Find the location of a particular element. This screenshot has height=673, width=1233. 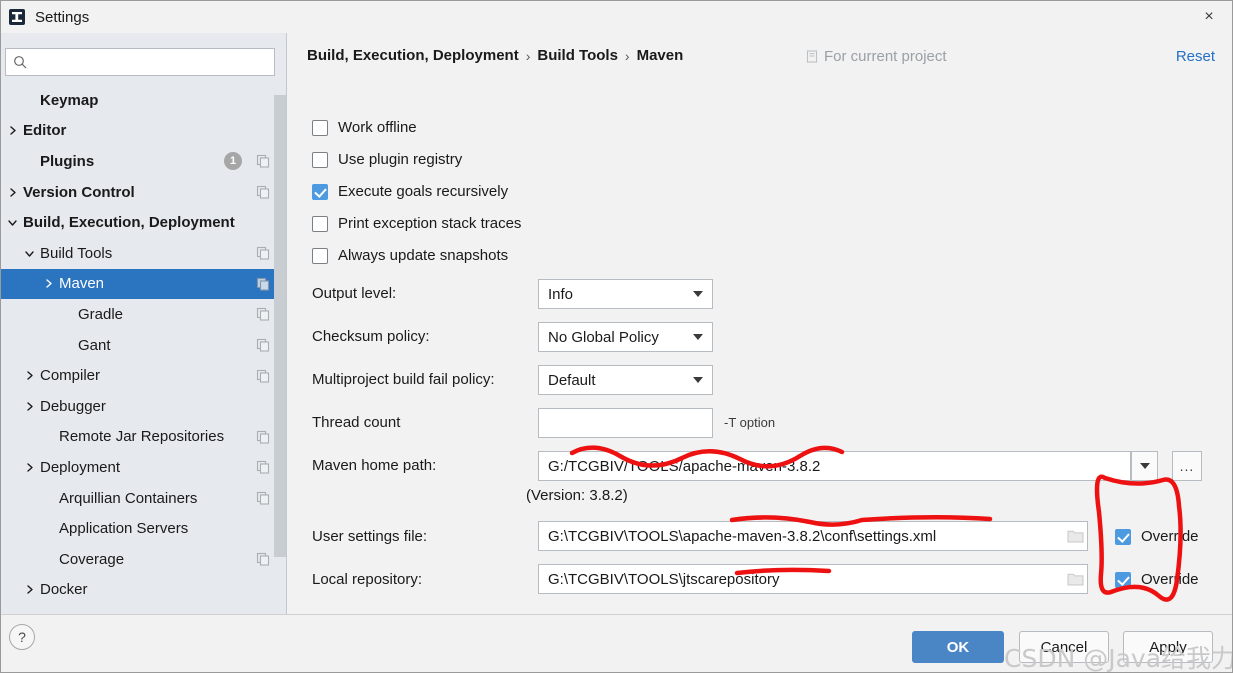

thread-count-label: Thread count is located at coordinates (356, 422).